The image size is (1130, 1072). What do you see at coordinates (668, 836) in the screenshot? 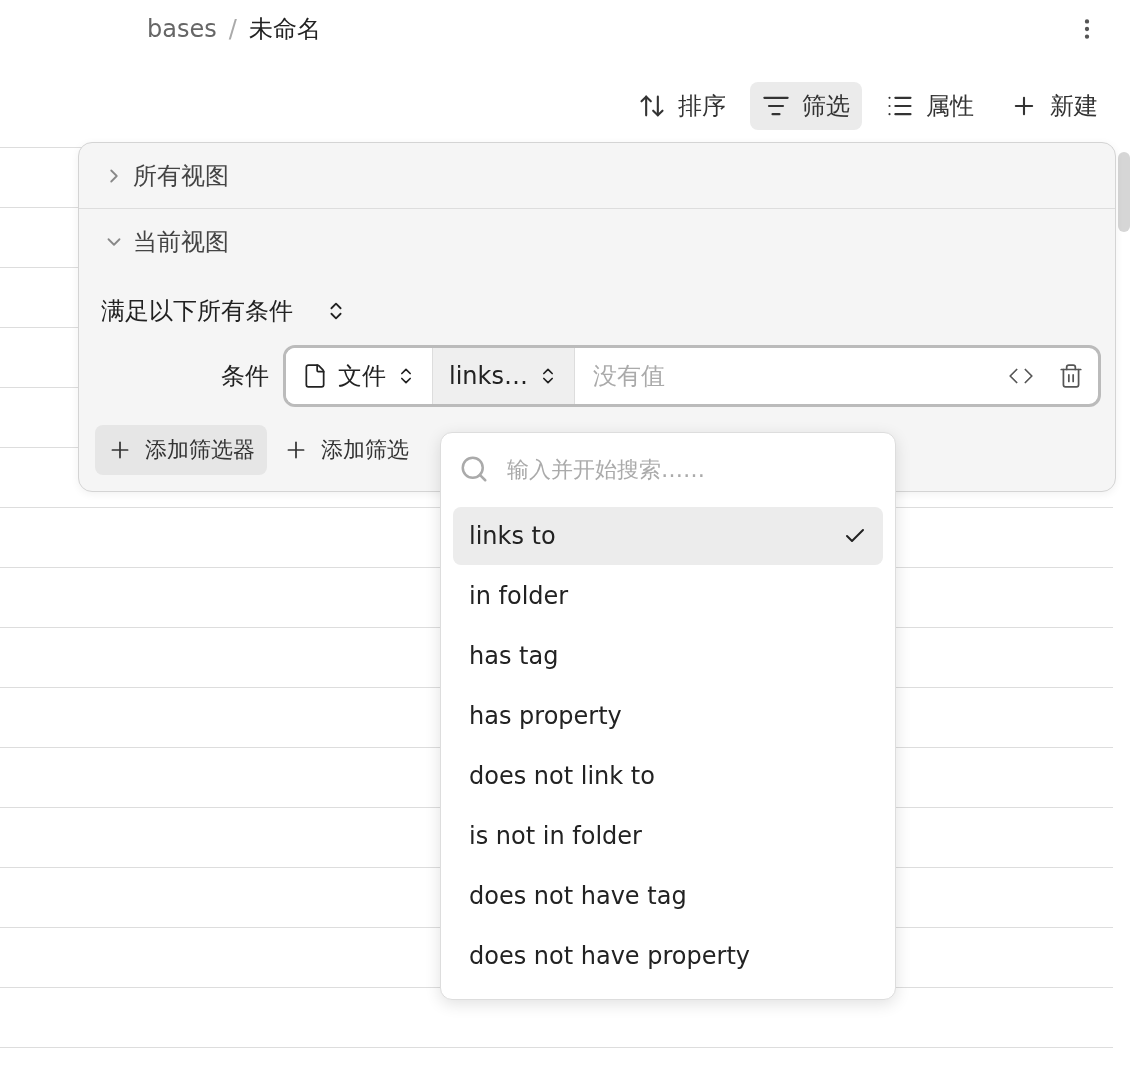
I see `dropdown-option: is not in folder` at bounding box center [668, 836].